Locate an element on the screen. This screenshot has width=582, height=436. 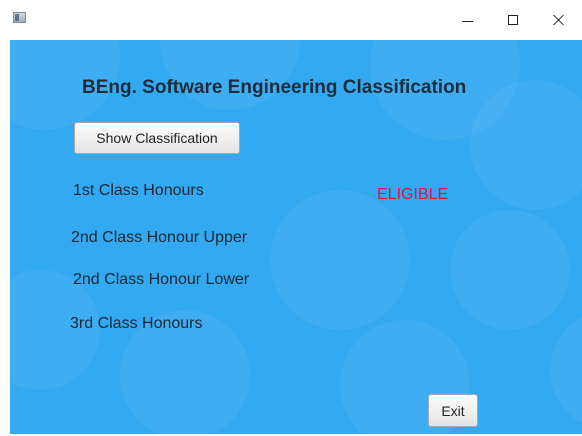
close-icon is located at coordinates (559, 20).